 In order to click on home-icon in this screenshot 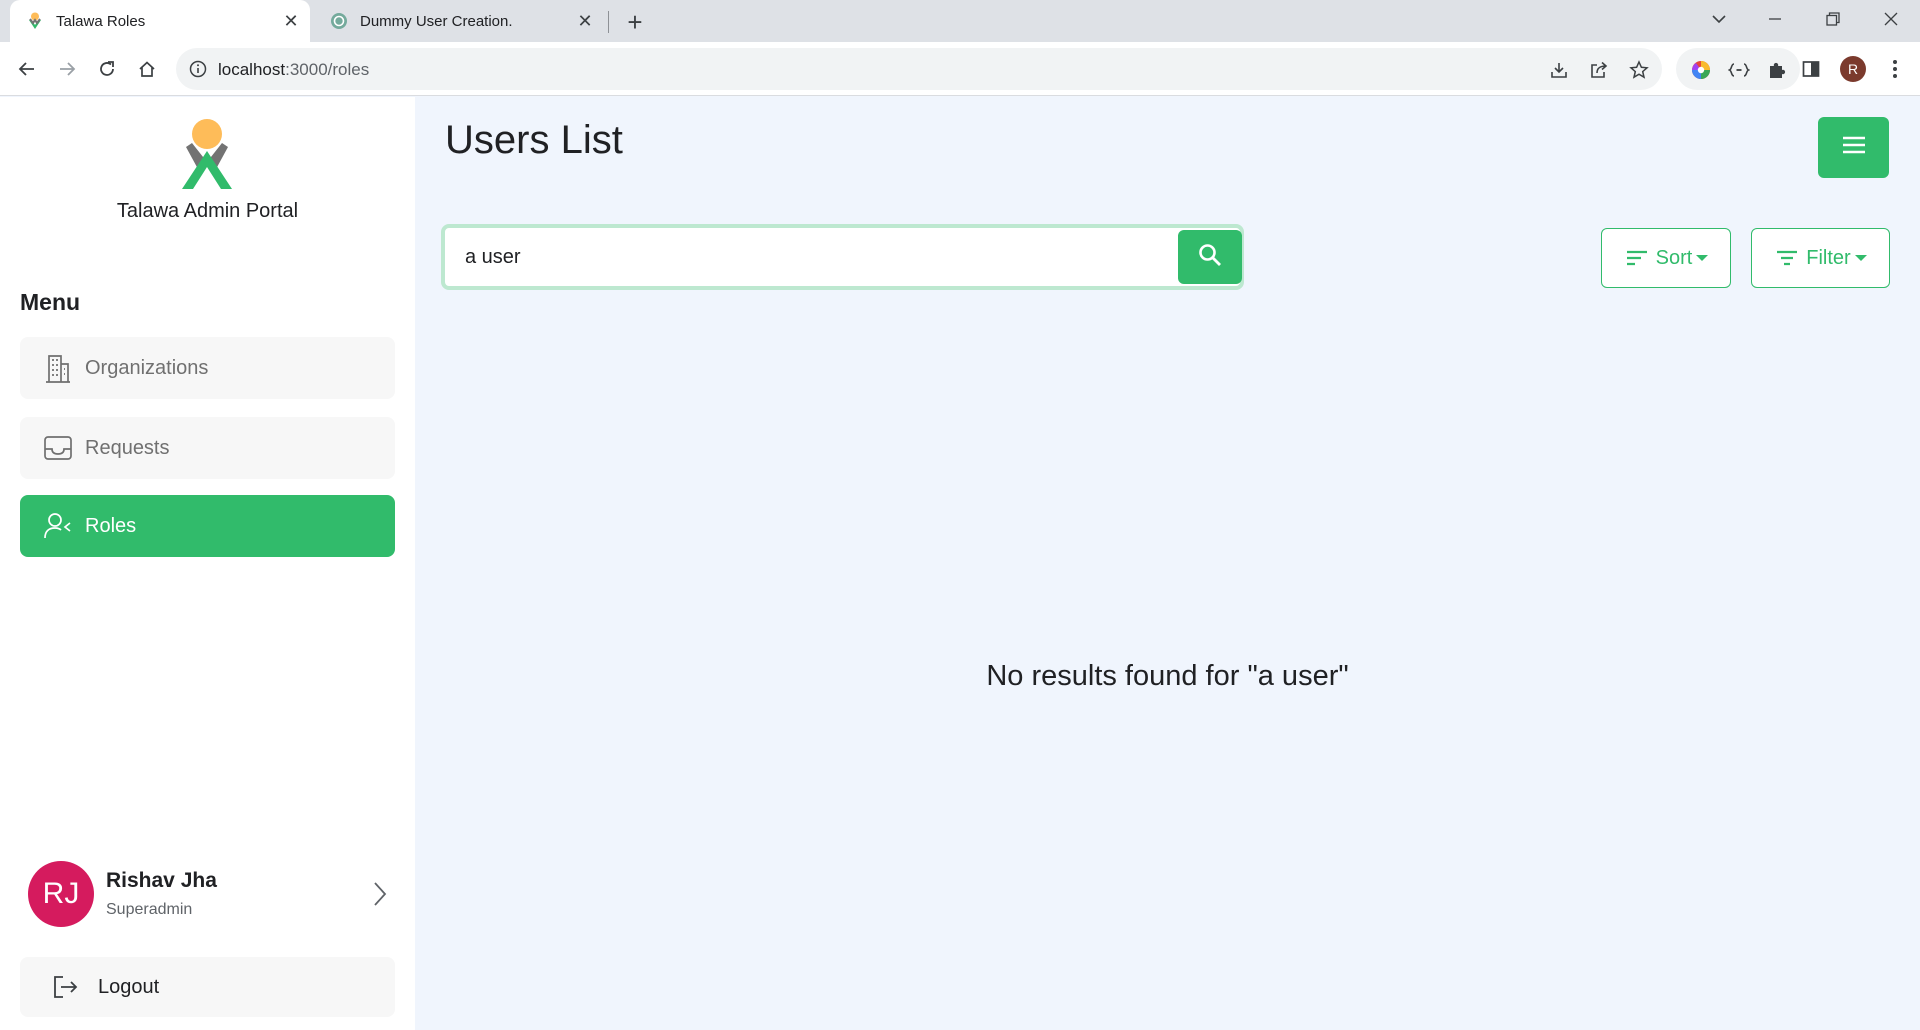, I will do `click(147, 69)`.